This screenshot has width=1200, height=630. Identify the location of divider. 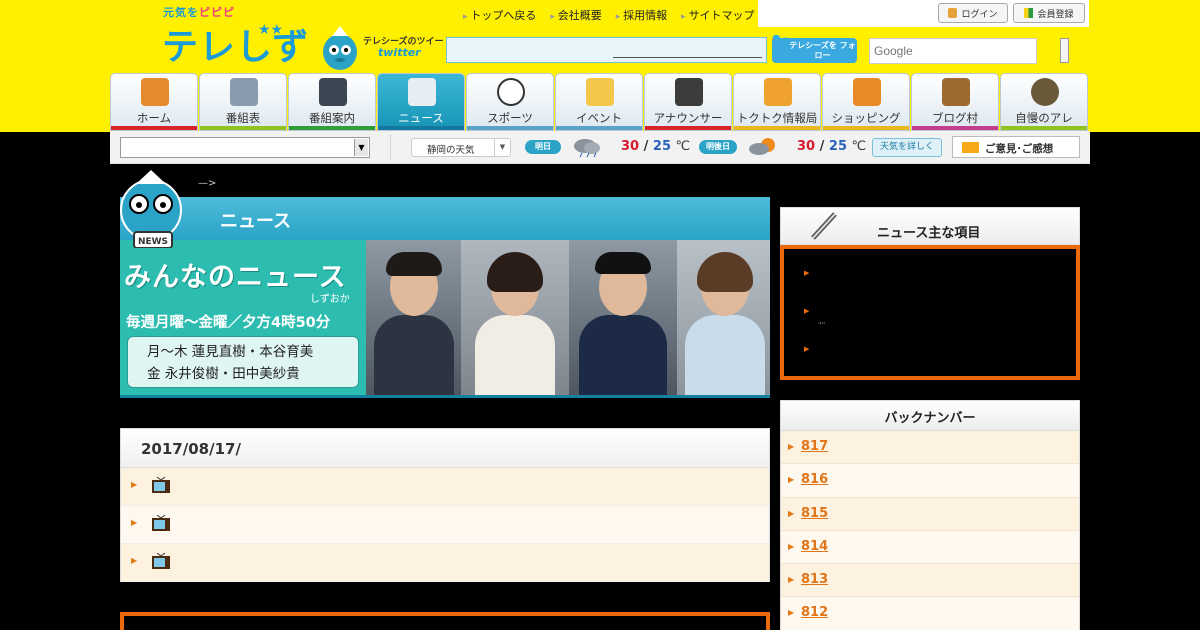
(390, 147).